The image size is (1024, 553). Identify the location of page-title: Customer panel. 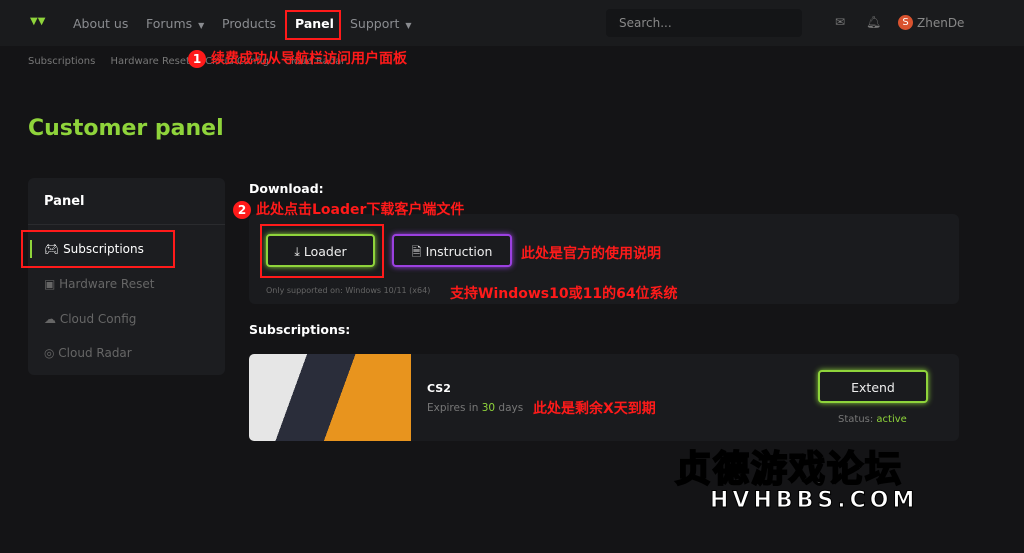
(126, 128).